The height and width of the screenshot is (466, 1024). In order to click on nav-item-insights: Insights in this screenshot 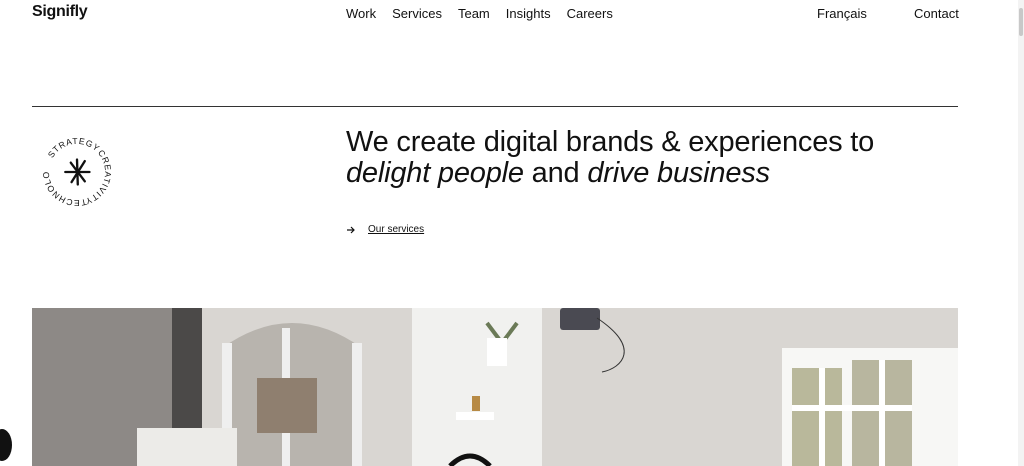, I will do `click(528, 13)`.